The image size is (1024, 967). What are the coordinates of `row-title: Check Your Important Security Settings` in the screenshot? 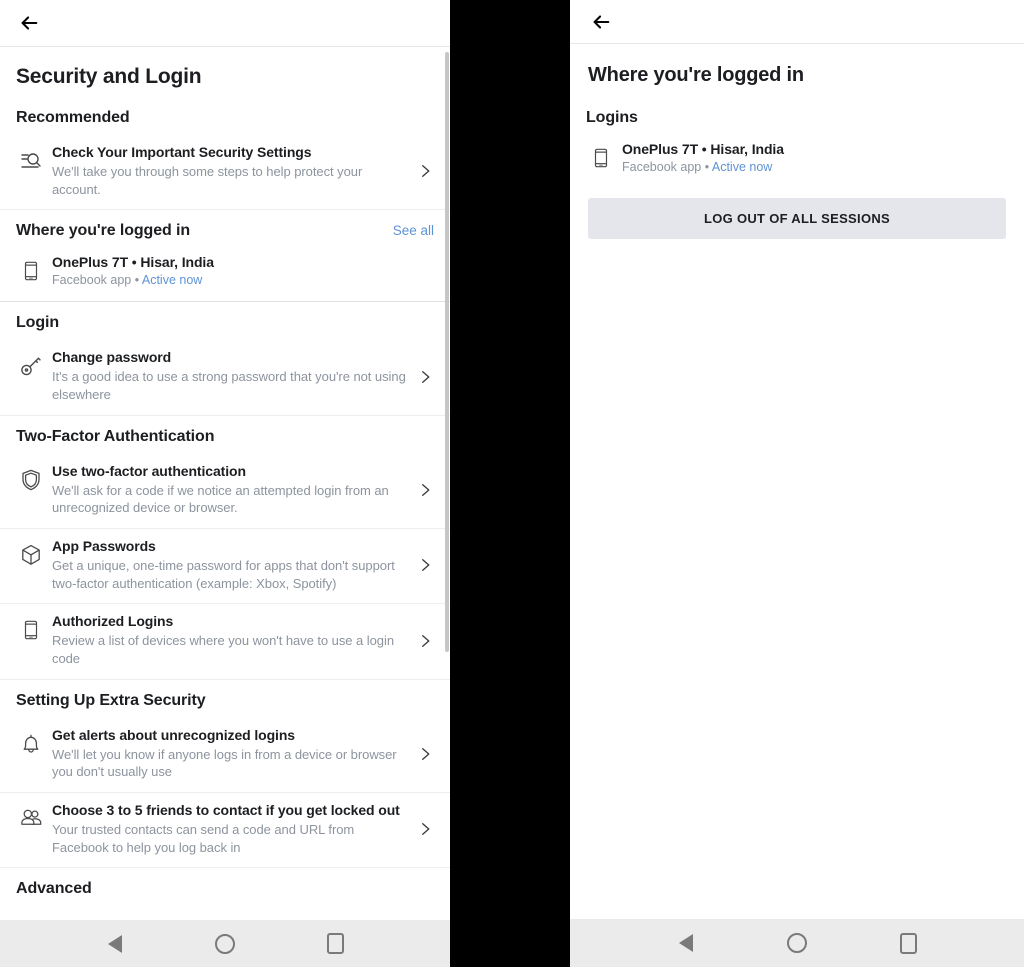 It's located at (182, 152).